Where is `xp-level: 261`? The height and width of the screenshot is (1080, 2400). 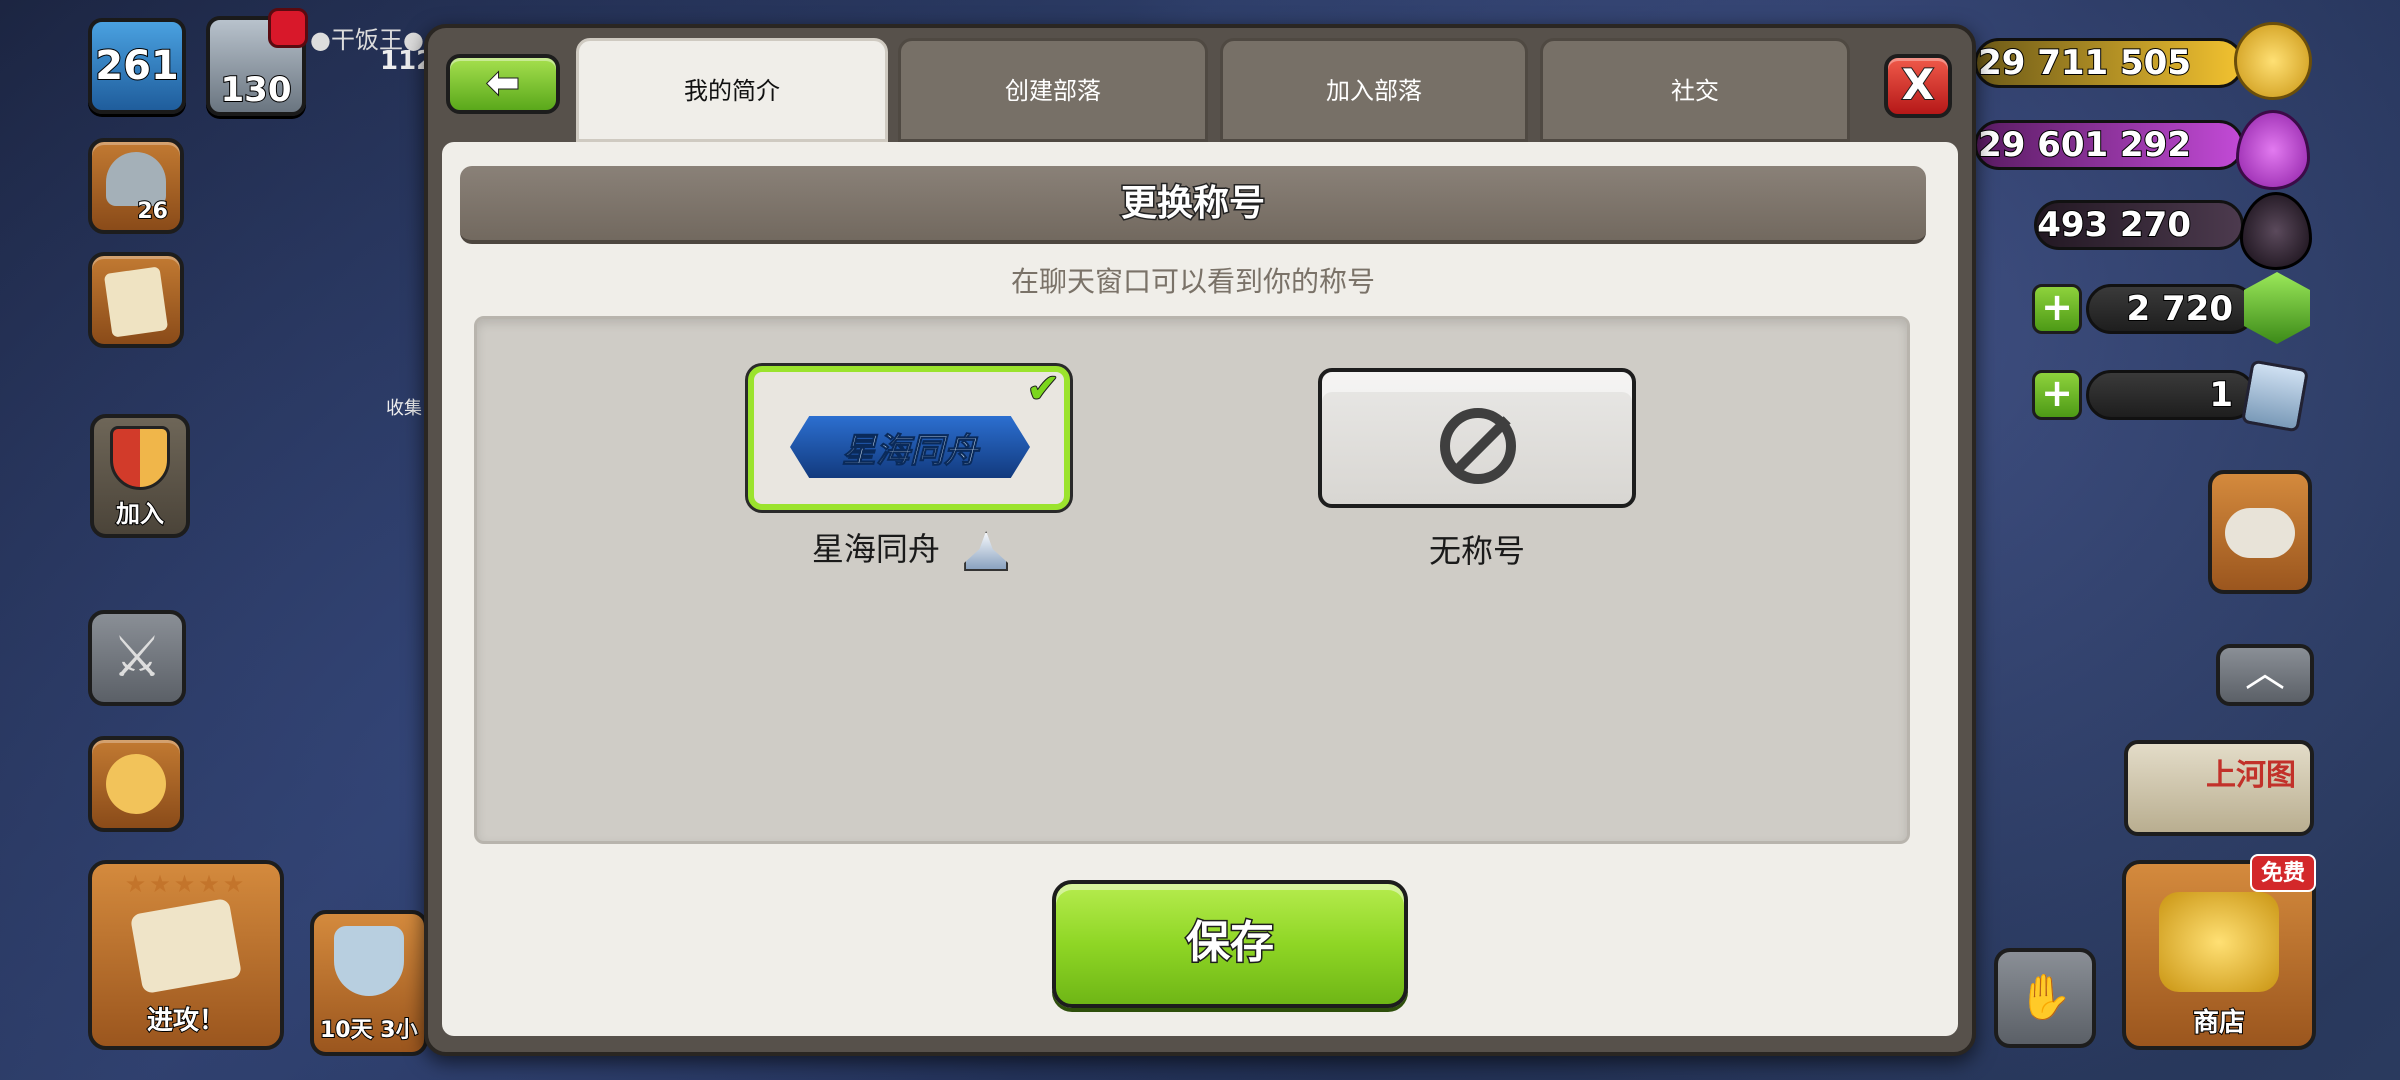 xp-level: 261 is located at coordinates (137, 66).